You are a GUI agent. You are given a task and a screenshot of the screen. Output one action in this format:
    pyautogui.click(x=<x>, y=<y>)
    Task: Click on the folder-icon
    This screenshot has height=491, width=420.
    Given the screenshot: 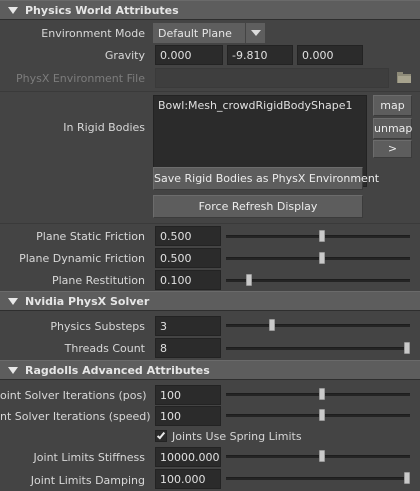 What is the action you would take?
    pyautogui.click(x=404, y=77)
    